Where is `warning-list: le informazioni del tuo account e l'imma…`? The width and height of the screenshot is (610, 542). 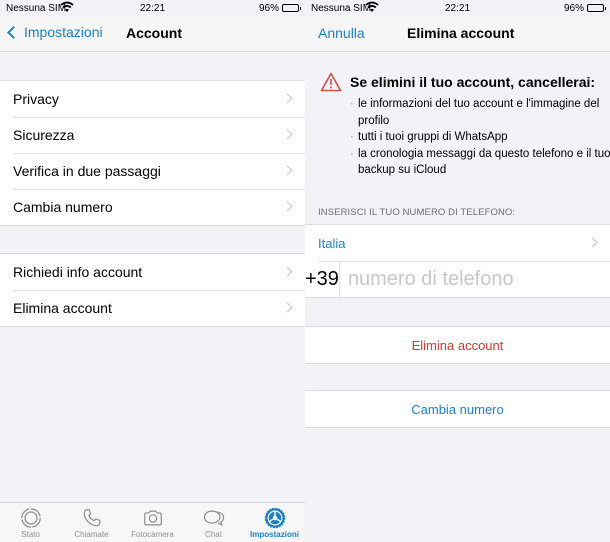 warning-list: le informazioni del tuo account e l'imma… is located at coordinates (480, 137).